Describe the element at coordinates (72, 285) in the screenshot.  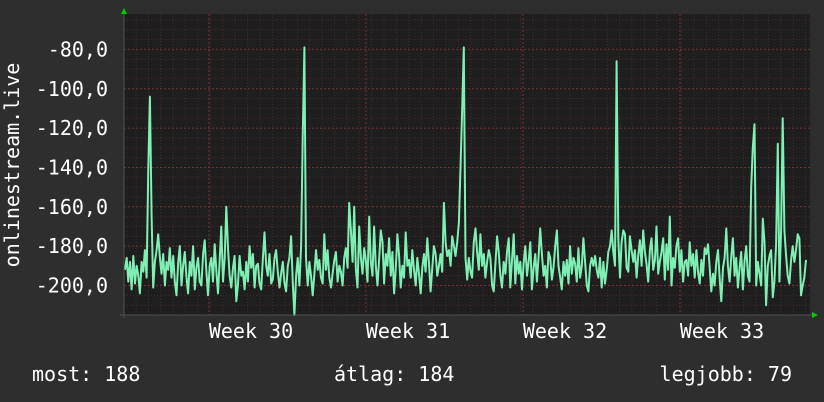
I see `y-tick-label: -200,0` at that location.